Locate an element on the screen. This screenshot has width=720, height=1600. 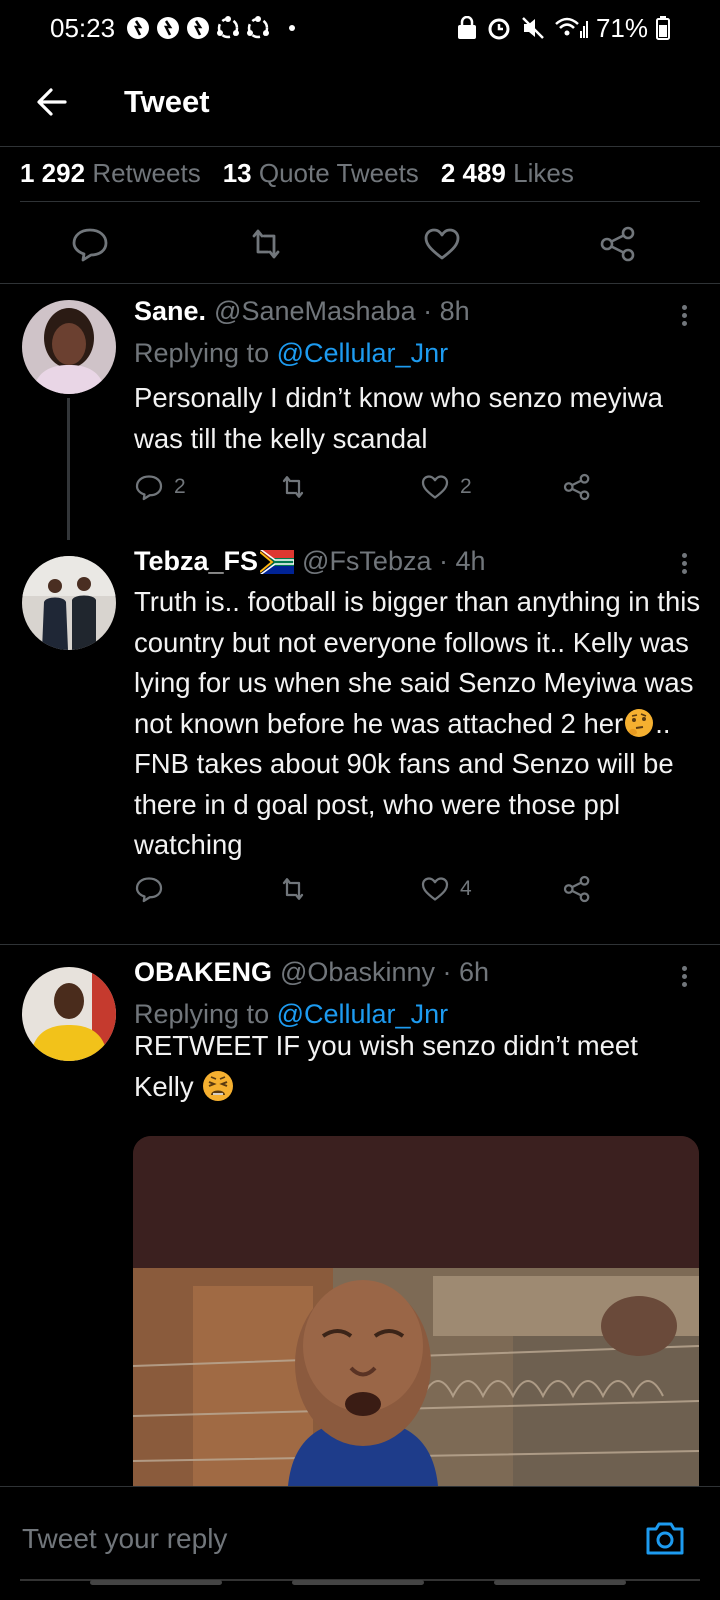
mute-icon is located at coordinates (533, 28).